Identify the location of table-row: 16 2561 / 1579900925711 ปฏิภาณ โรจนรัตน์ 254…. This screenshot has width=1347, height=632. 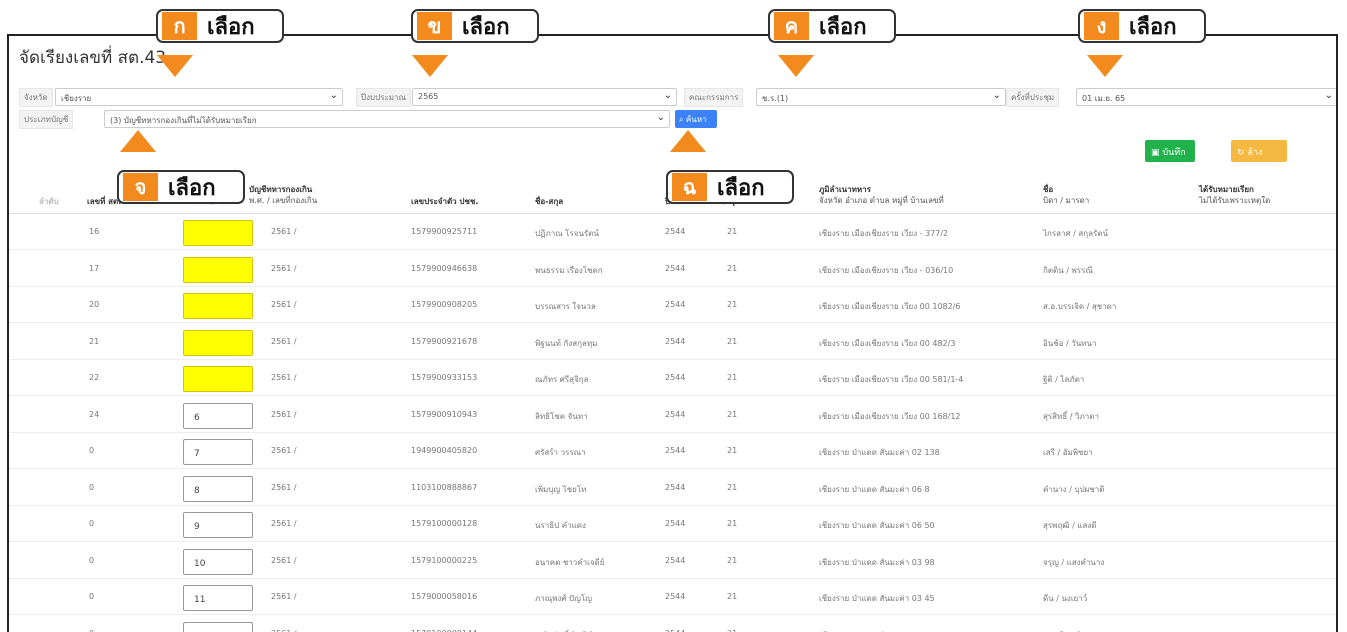
(672, 232).